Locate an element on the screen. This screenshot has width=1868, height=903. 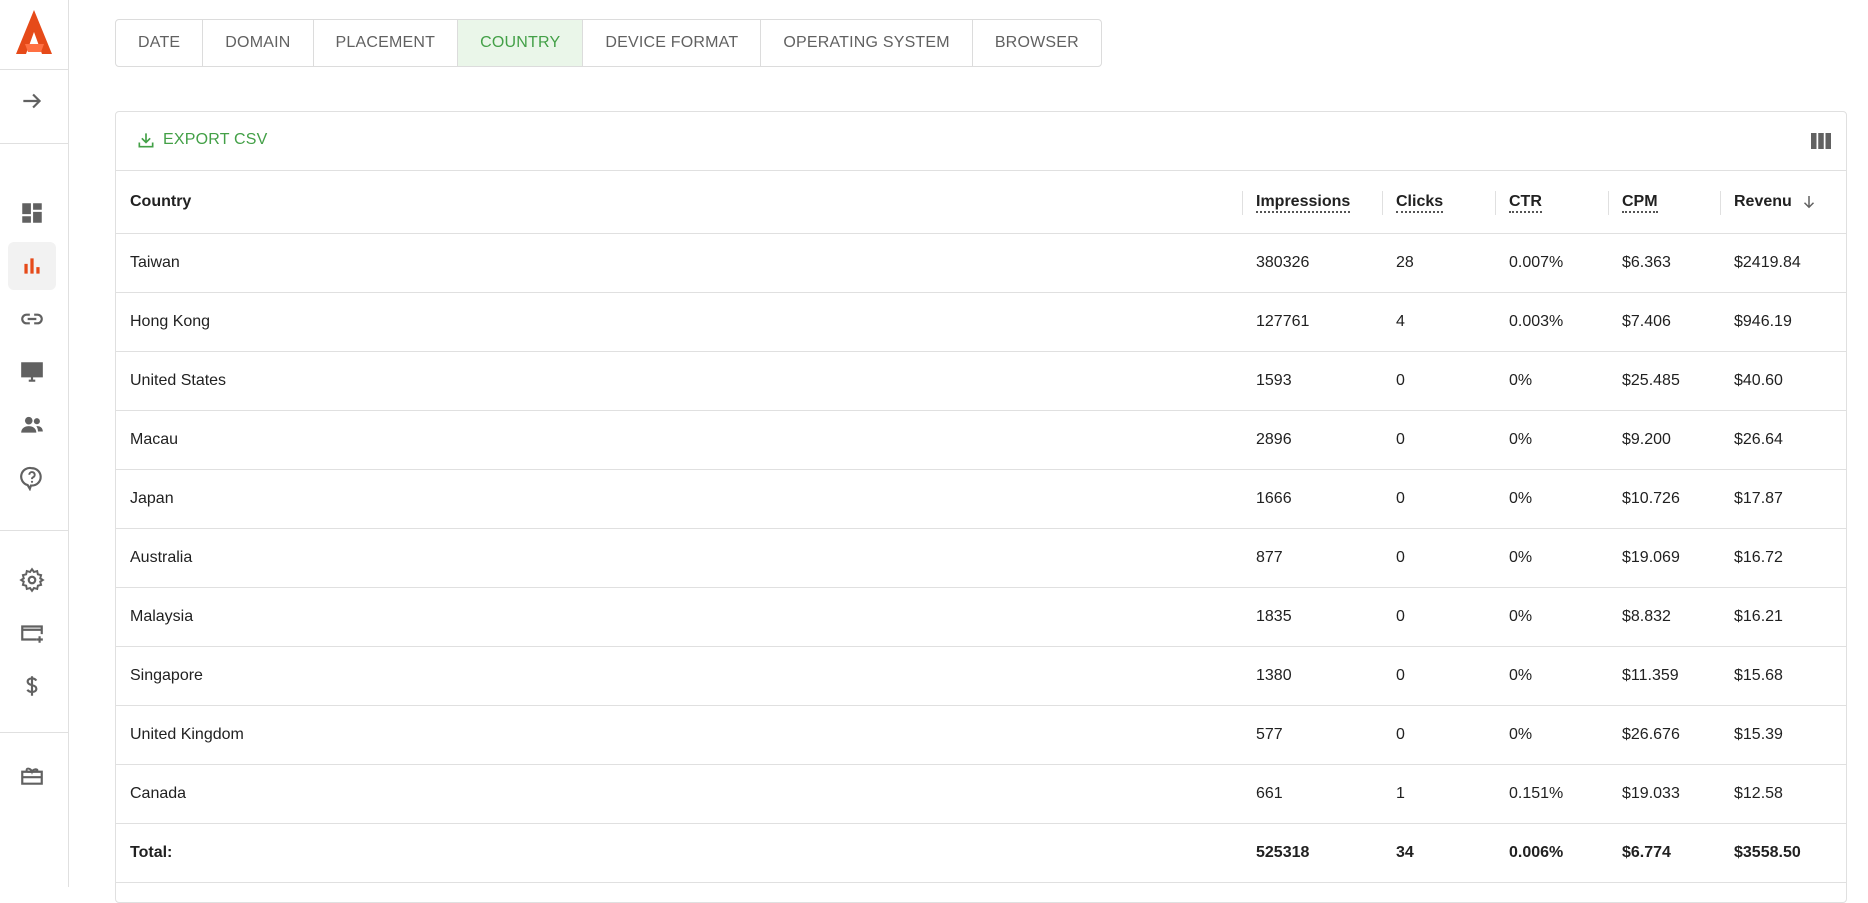
table-row: Taiwan 380326 28 0.007% $6.363 $2419.84 is located at coordinates (981, 263).